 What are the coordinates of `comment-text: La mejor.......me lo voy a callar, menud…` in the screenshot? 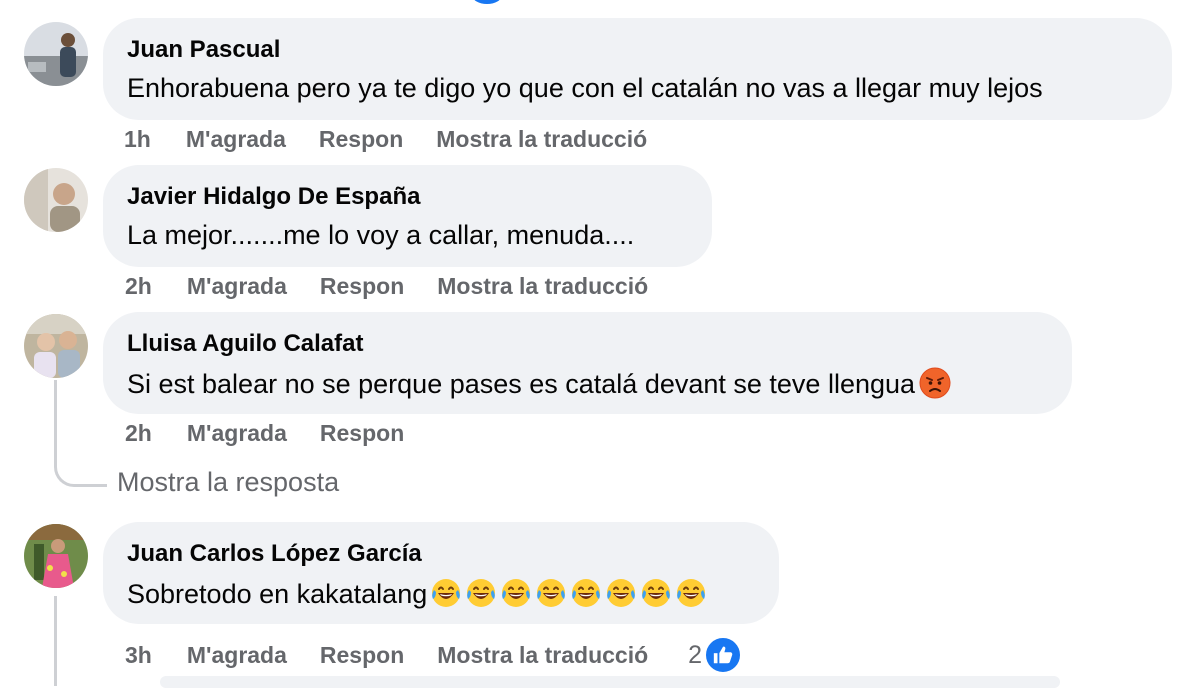 It's located at (381, 235).